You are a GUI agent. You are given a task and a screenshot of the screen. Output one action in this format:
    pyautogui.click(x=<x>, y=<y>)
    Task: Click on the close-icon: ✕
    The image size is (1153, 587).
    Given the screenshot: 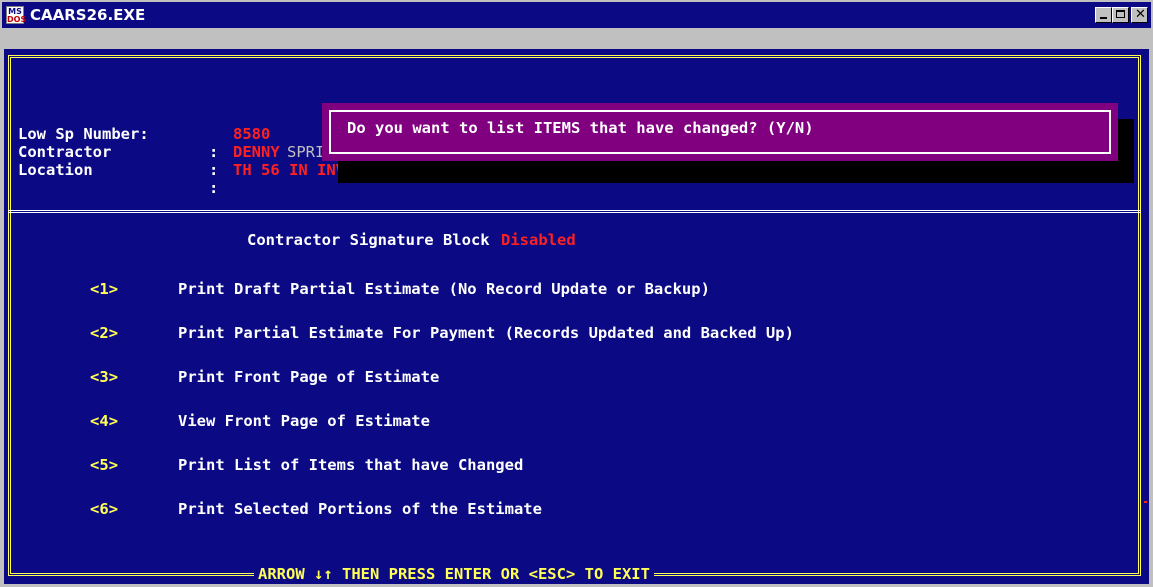 What is the action you would take?
    pyautogui.click(x=1140, y=14)
    